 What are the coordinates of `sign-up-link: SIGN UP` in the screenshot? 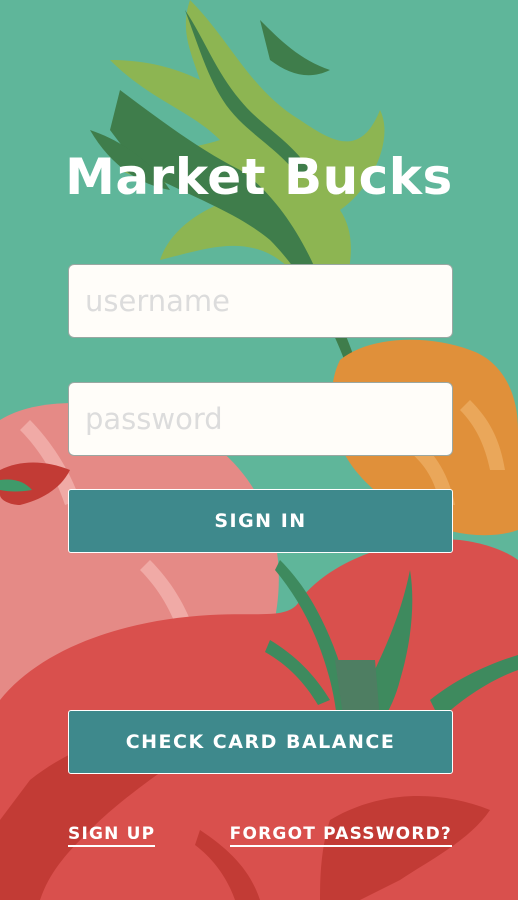 It's located at (112, 835).